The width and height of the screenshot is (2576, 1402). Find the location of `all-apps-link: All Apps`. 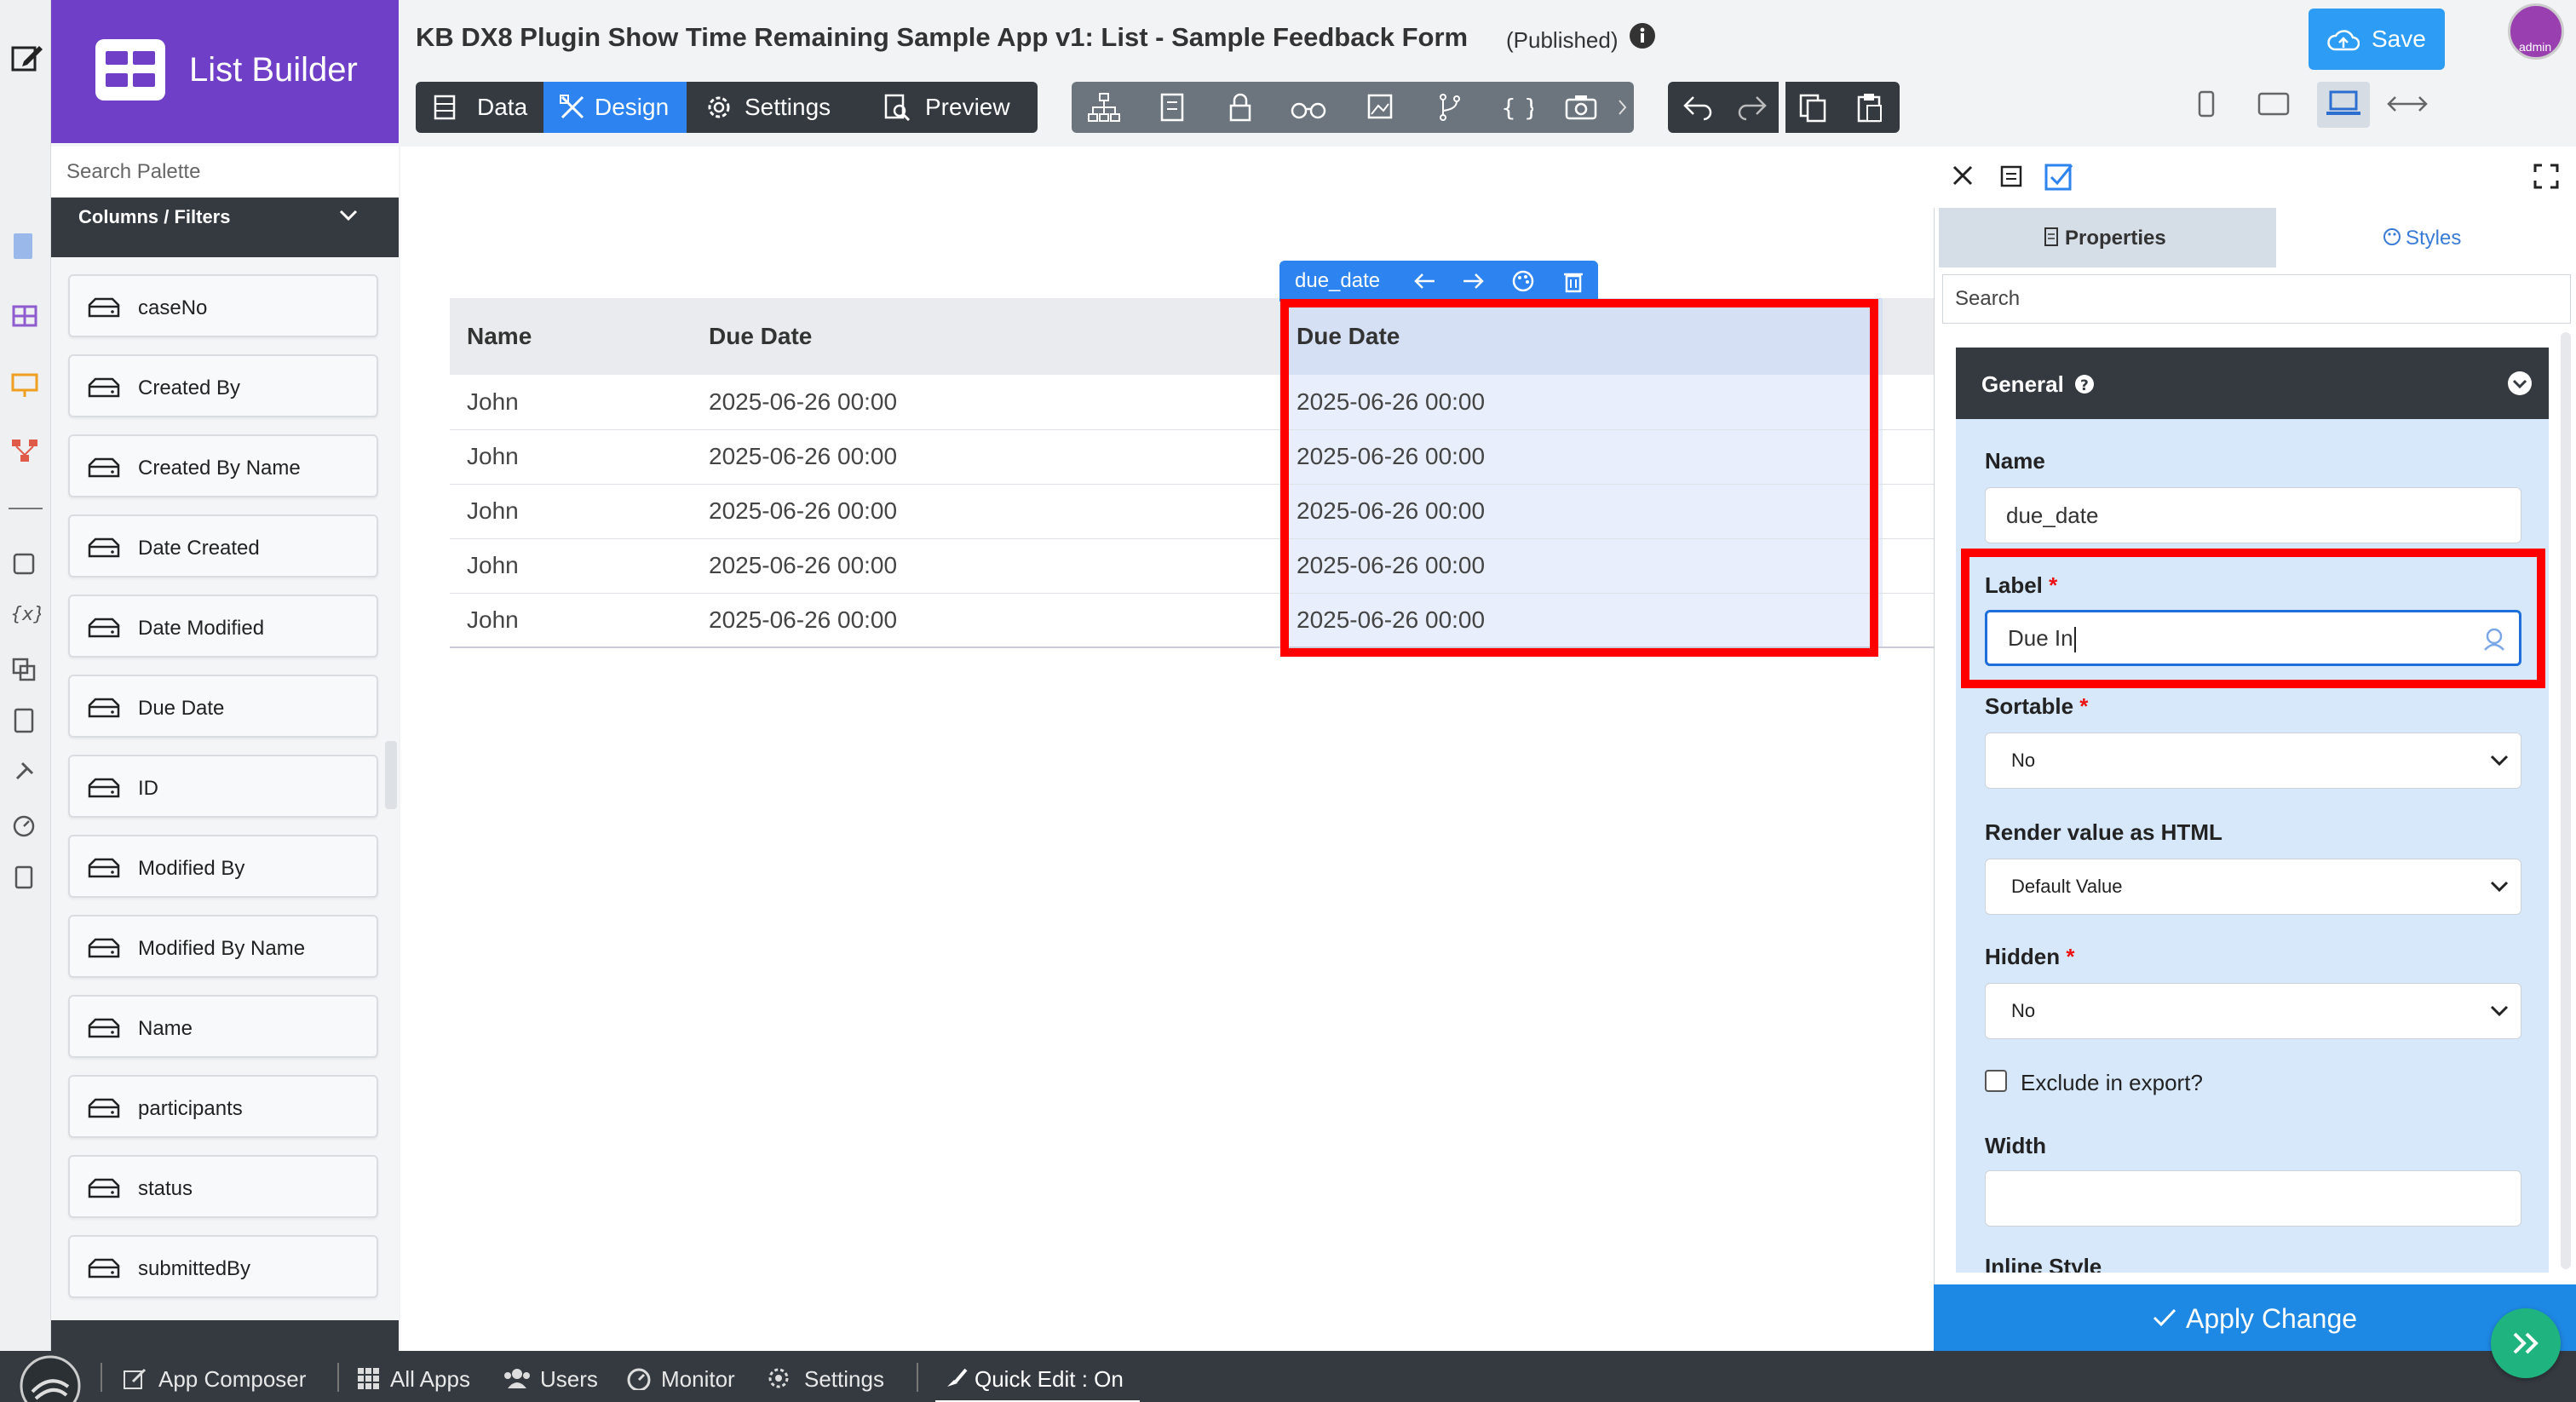

all-apps-link: All Apps is located at coordinates (422, 1378).